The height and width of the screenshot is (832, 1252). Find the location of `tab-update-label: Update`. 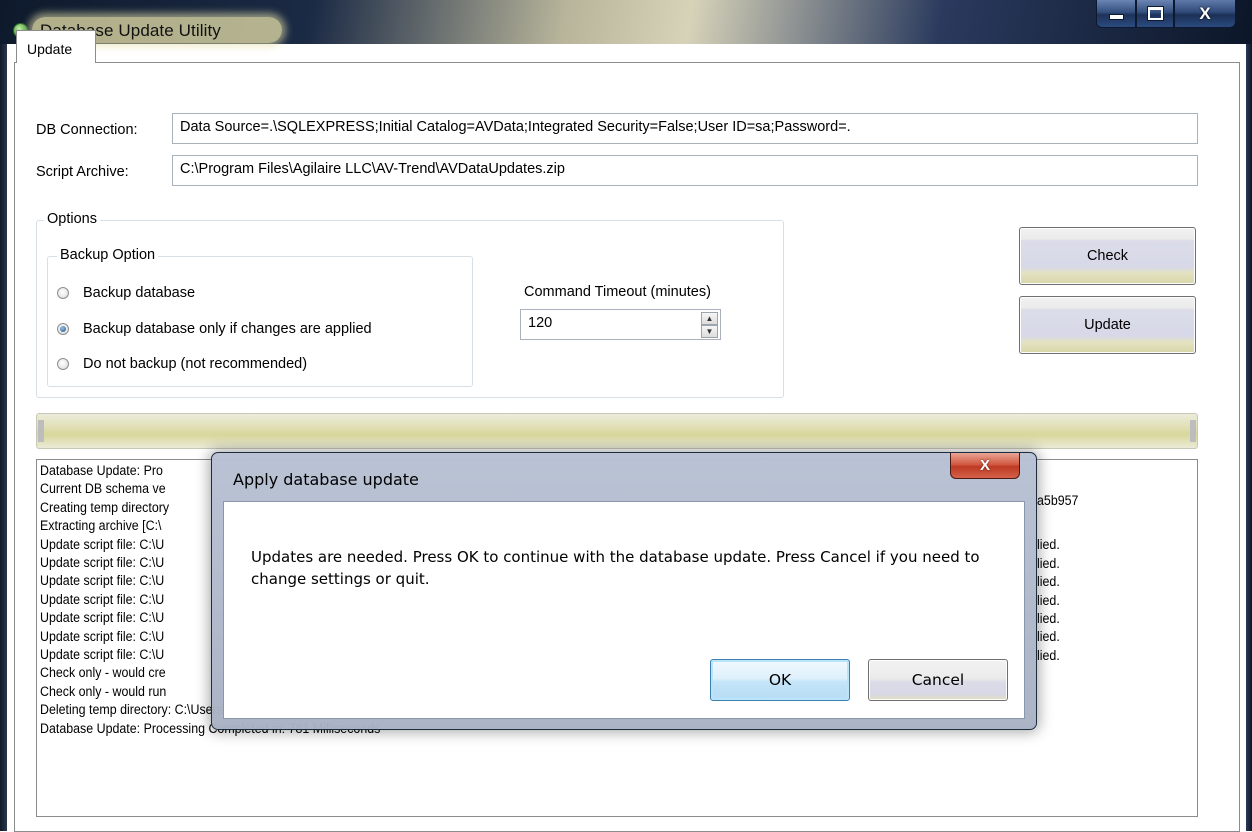

tab-update-label: Update is located at coordinates (50, 49).